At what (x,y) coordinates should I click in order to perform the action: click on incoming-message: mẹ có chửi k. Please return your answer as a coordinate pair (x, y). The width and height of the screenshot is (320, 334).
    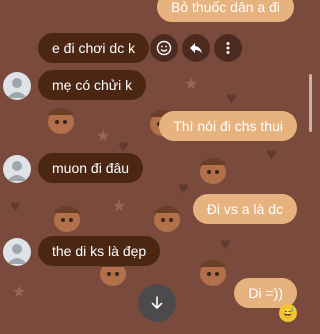
    Looking at the image, I should click on (92, 85).